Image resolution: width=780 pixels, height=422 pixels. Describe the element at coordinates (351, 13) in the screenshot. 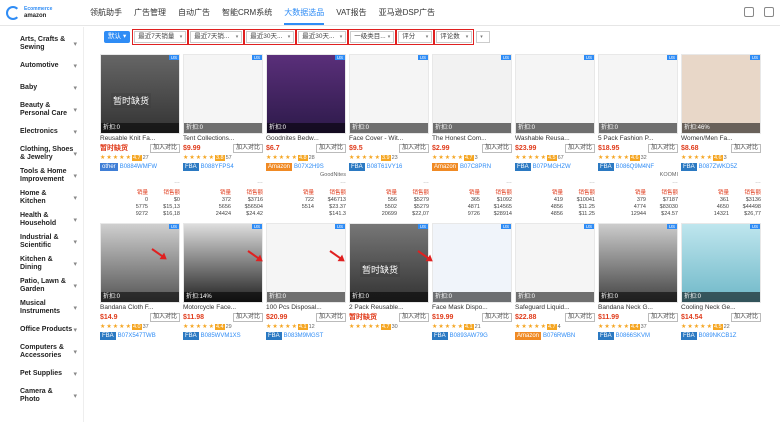

I see `nav-item: VAT报告` at that location.